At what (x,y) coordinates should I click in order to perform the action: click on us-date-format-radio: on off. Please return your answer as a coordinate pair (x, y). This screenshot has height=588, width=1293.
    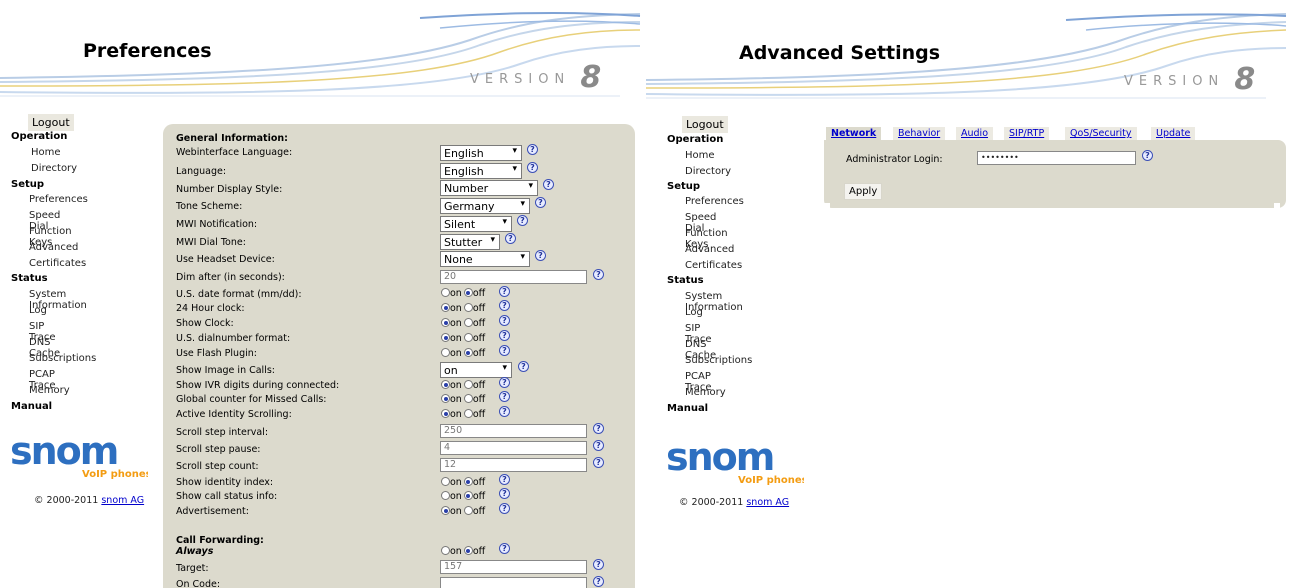
    Looking at the image, I should click on (464, 293).